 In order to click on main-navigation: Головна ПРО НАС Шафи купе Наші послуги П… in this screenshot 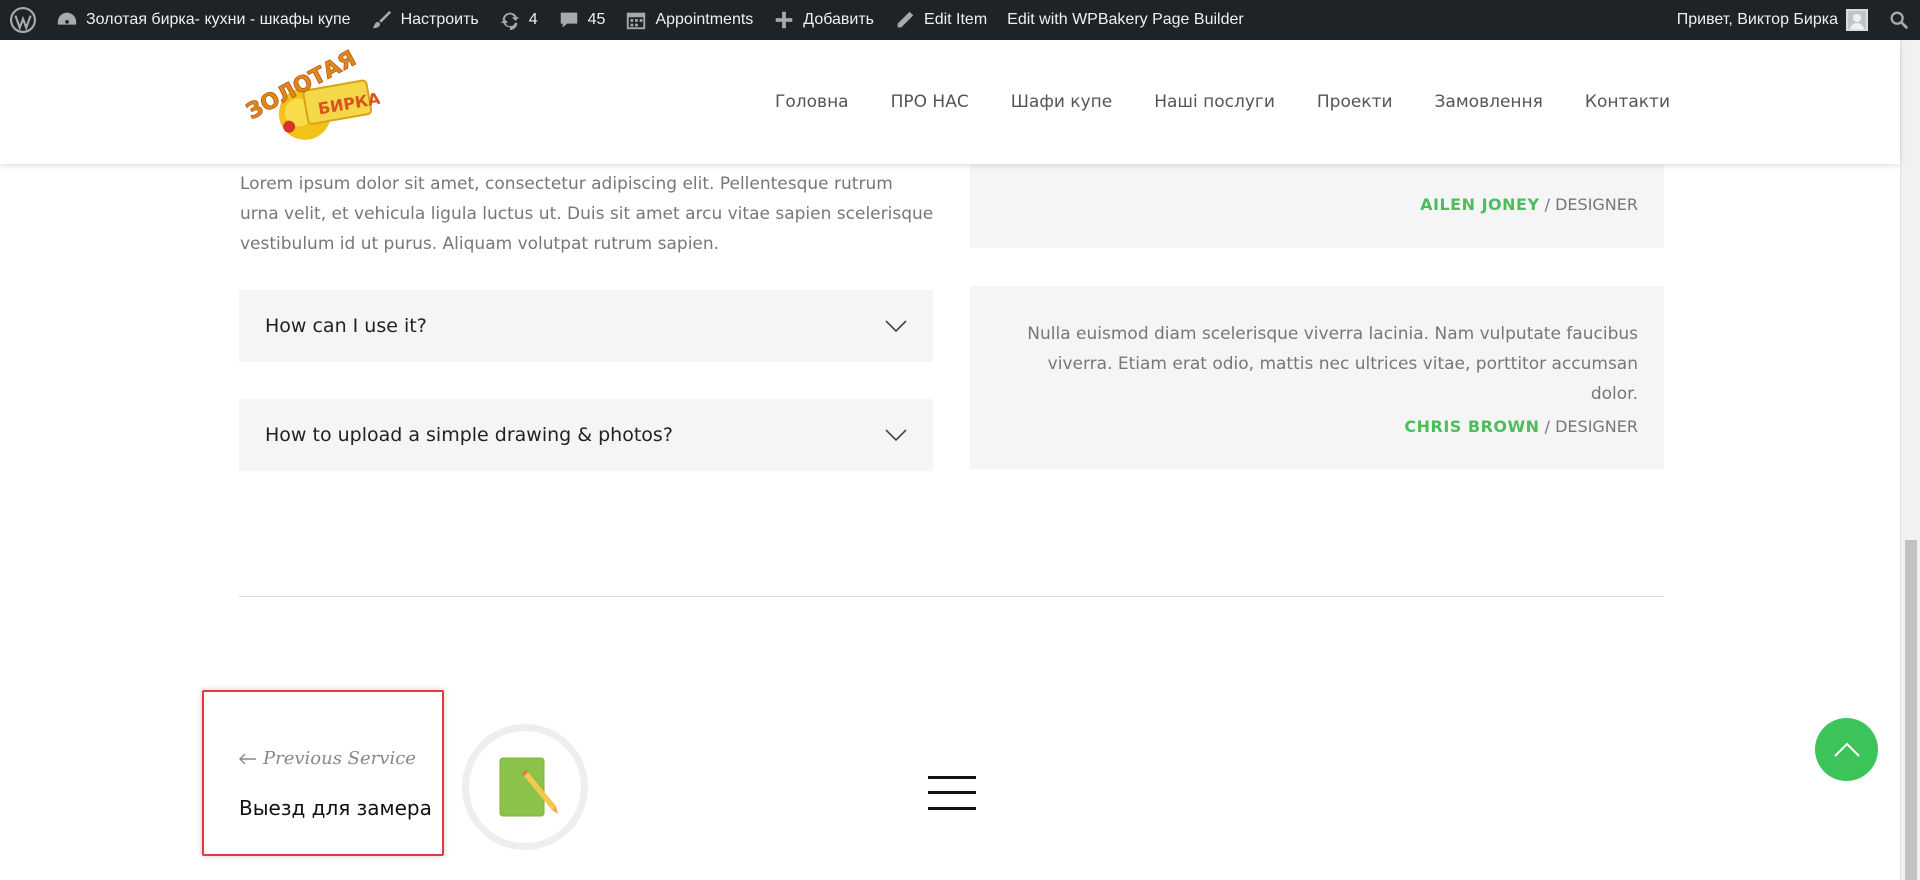, I will do `click(1201, 102)`.